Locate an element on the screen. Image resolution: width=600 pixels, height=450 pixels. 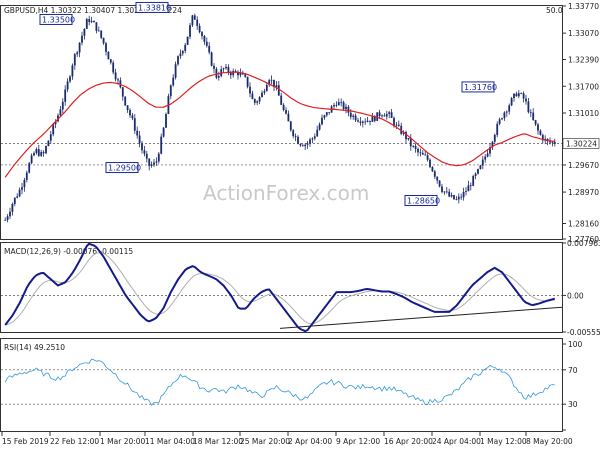
time-tick-label: 18 Mar 12:00 is located at coordinates (218, 441).